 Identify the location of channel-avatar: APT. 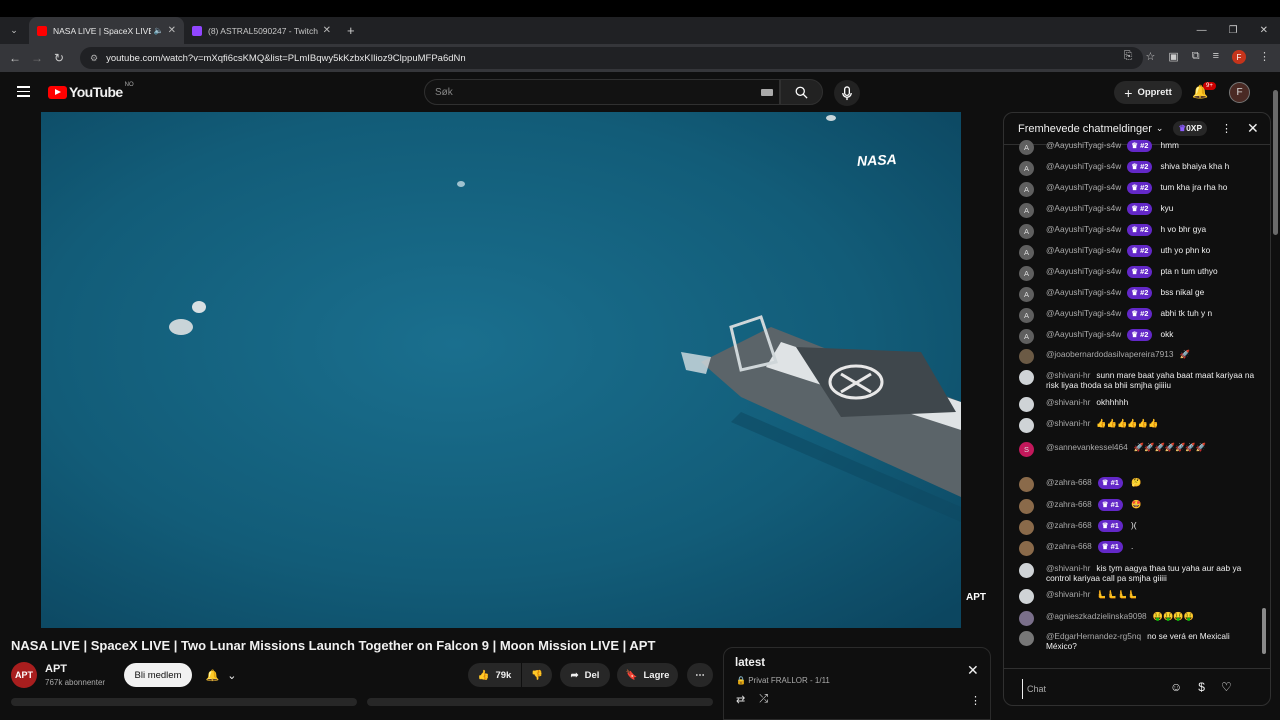
(24, 675).